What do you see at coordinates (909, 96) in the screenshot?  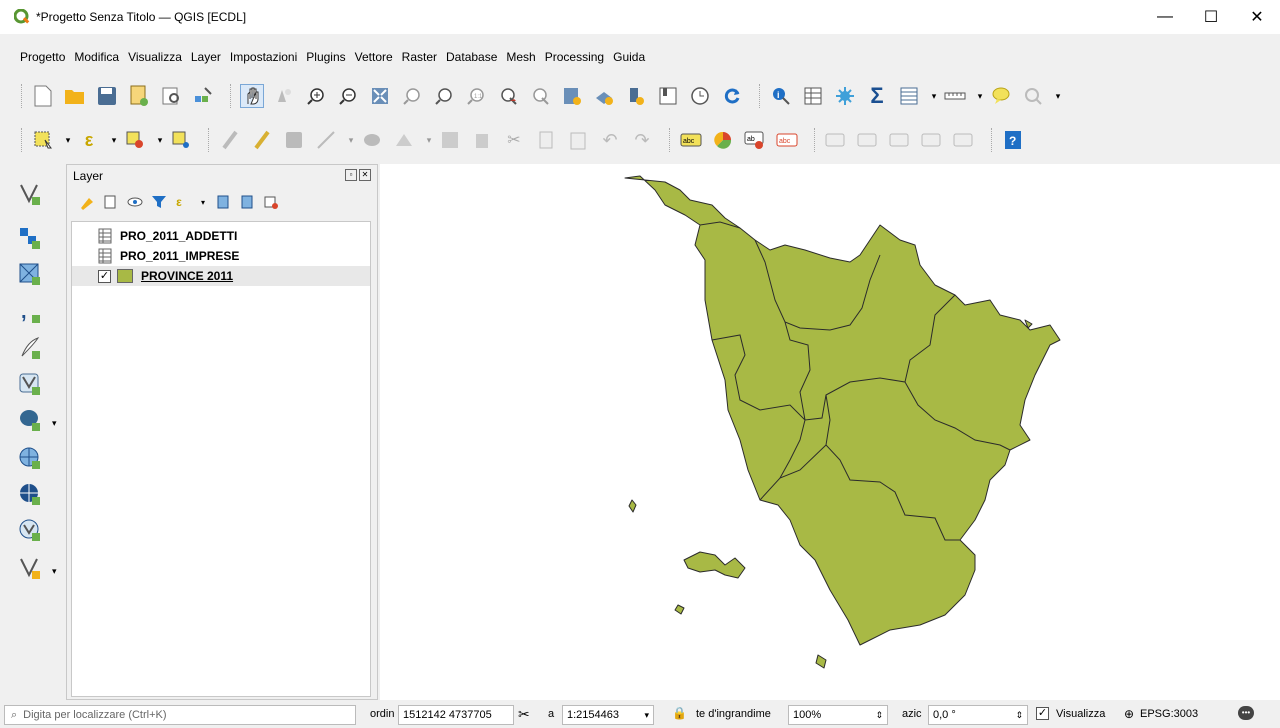 I see `layer-panels-icon` at bounding box center [909, 96].